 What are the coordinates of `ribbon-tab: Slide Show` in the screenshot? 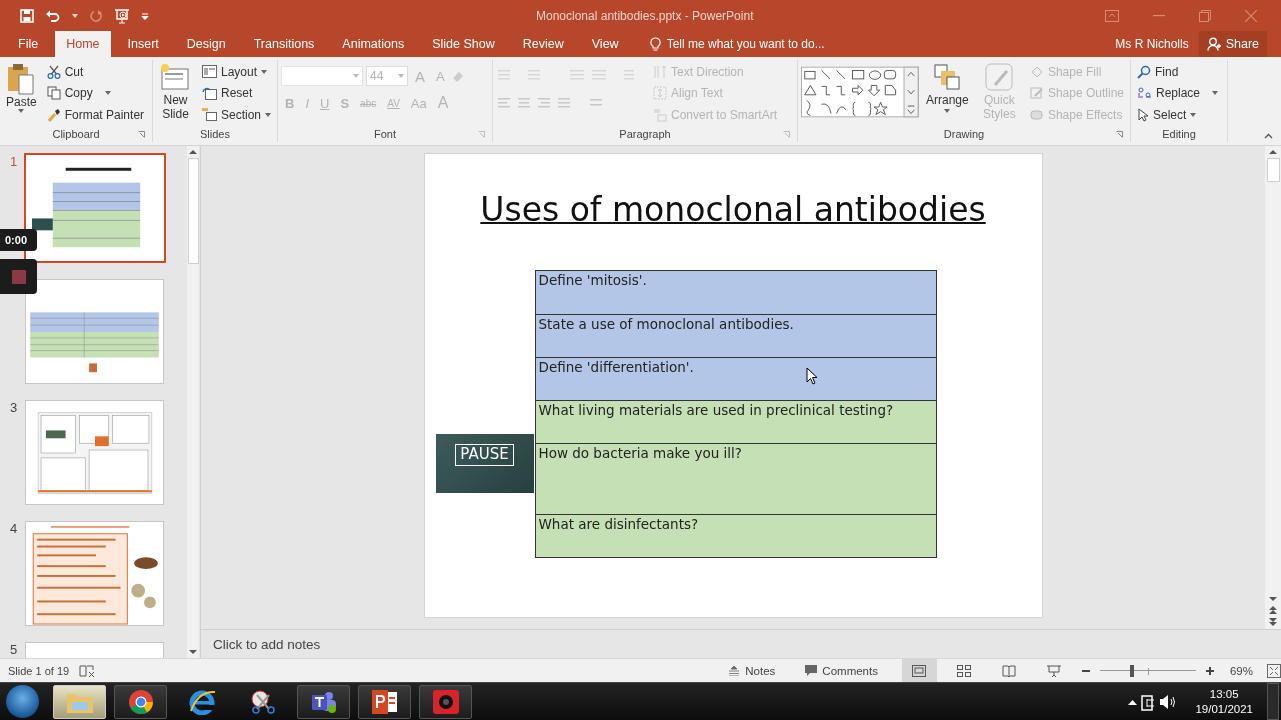 It's located at (463, 44).